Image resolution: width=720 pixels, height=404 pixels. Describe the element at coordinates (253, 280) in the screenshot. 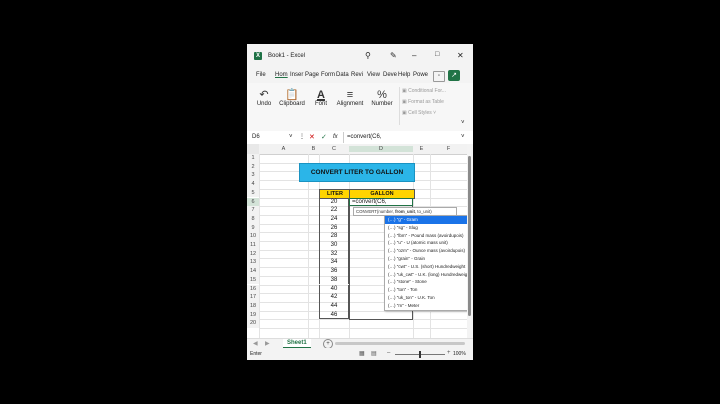

I see `row-header: 15` at that location.